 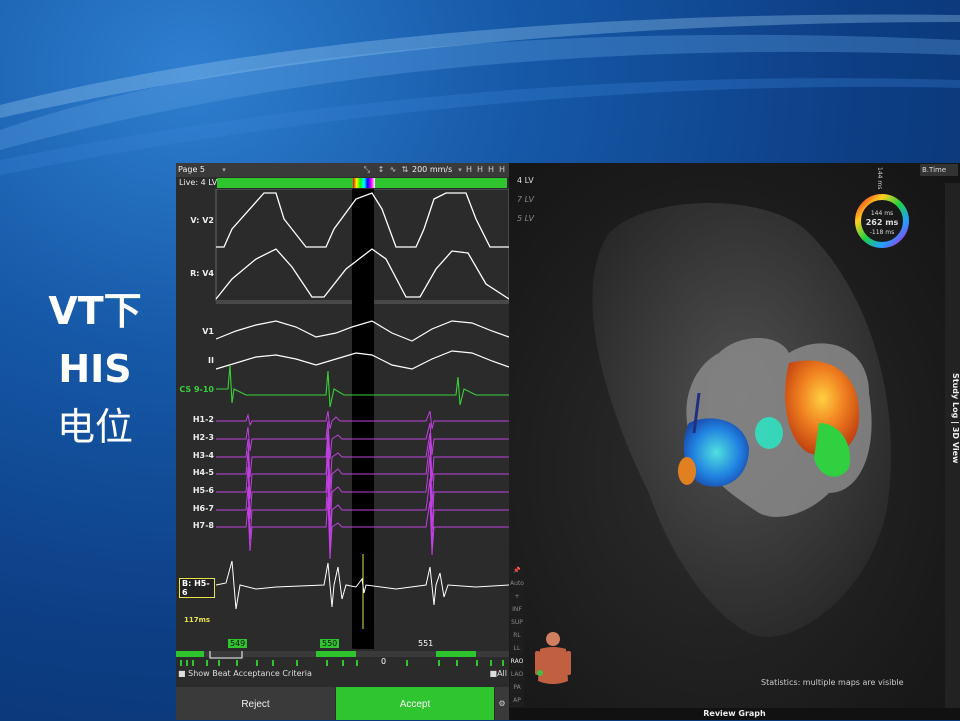 What do you see at coordinates (502, 703) in the screenshot?
I see `options-gear-icon: ⚙` at bounding box center [502, 703].